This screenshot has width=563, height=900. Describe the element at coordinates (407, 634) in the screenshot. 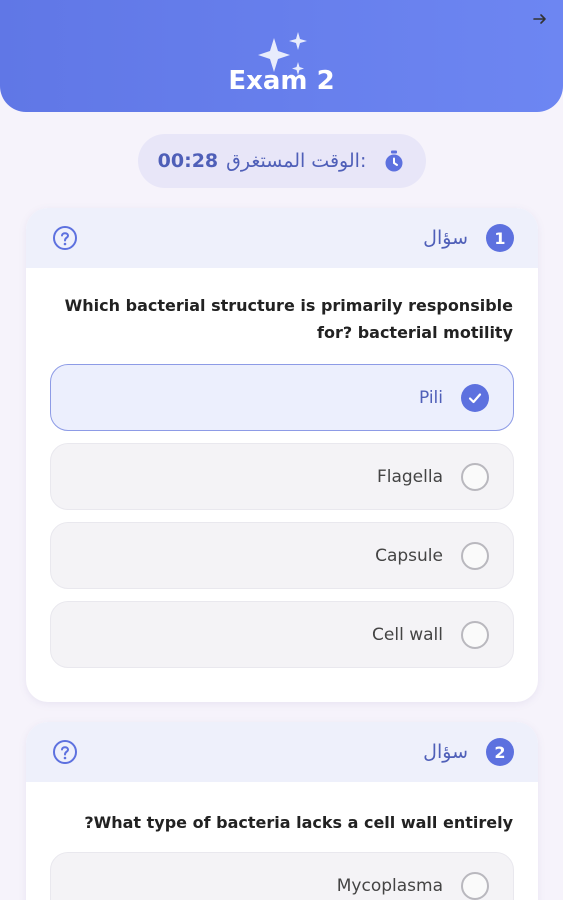

I see `option-label: Cell wall` at that location.